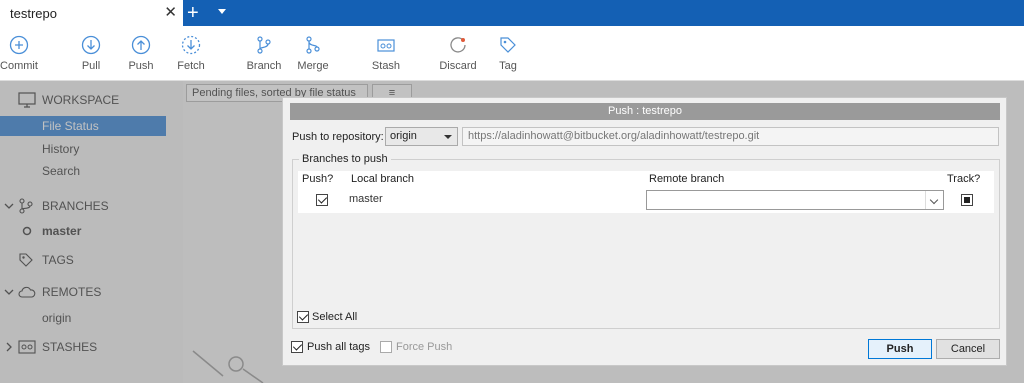 The image size is (1024, 383). I want to click on tag-label: Tag, so click(508, 66).